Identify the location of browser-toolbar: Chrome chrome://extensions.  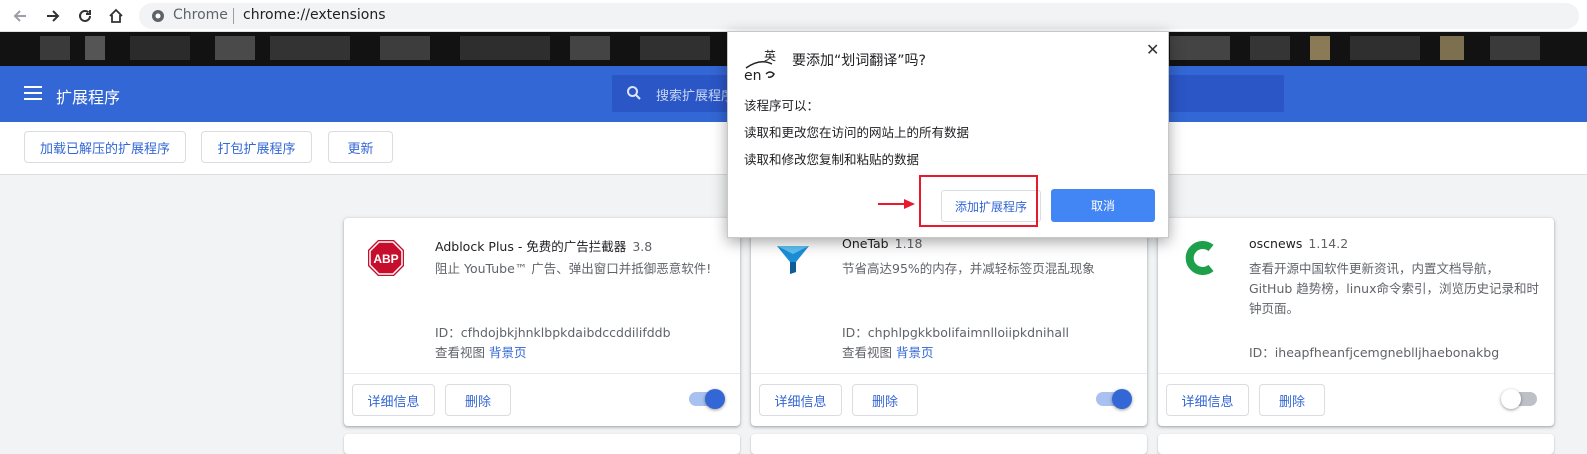
(793, 16).